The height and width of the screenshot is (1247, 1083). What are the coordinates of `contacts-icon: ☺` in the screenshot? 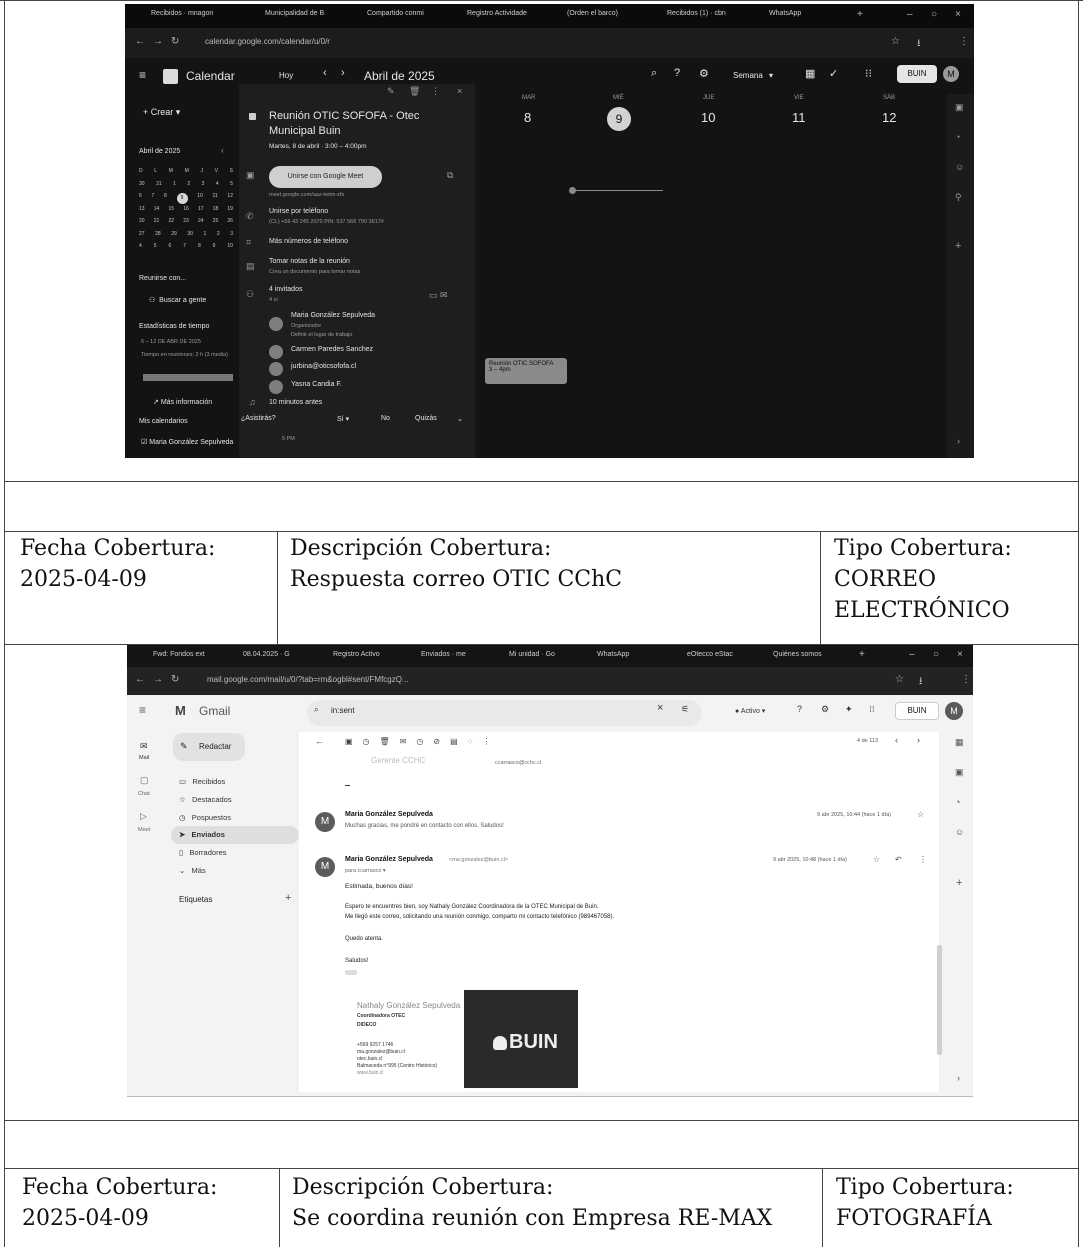 It's located at (959, 167).